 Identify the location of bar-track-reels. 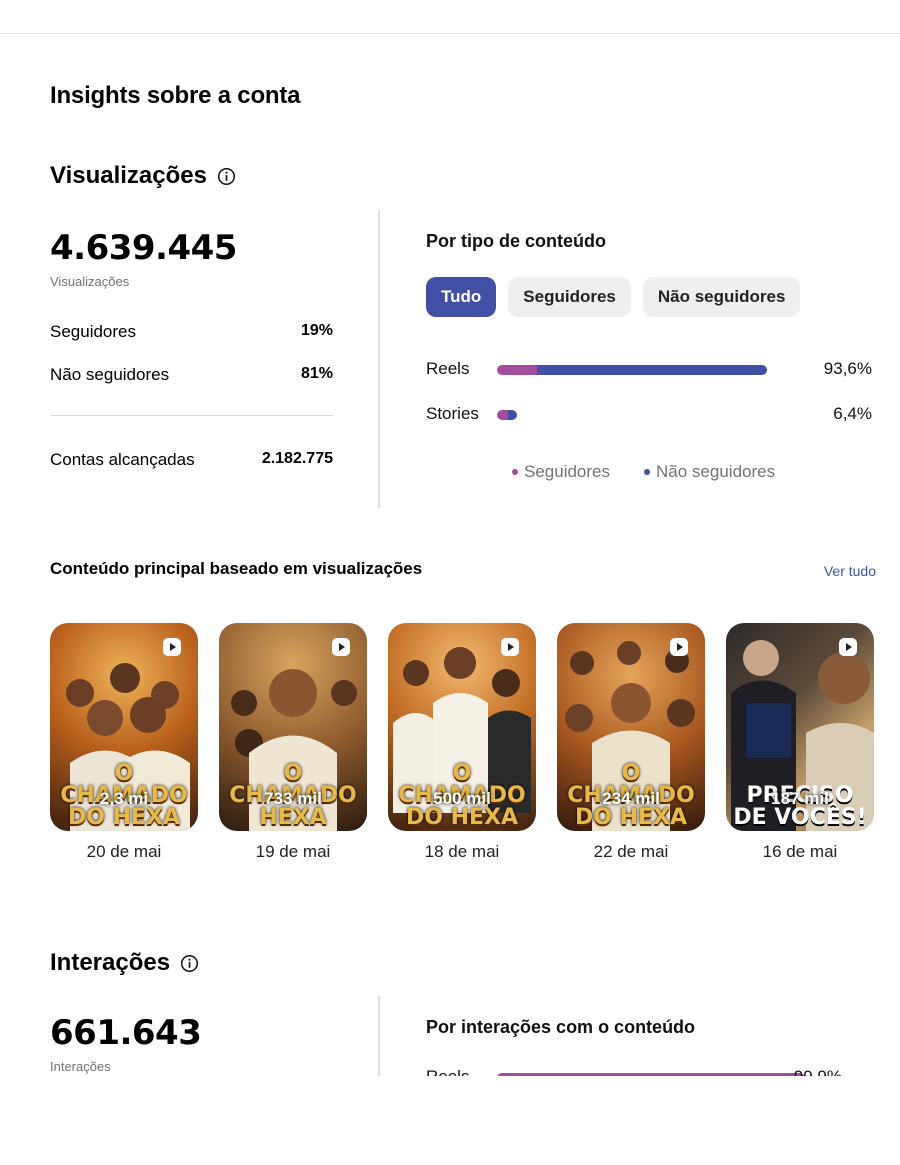
(641, 370).